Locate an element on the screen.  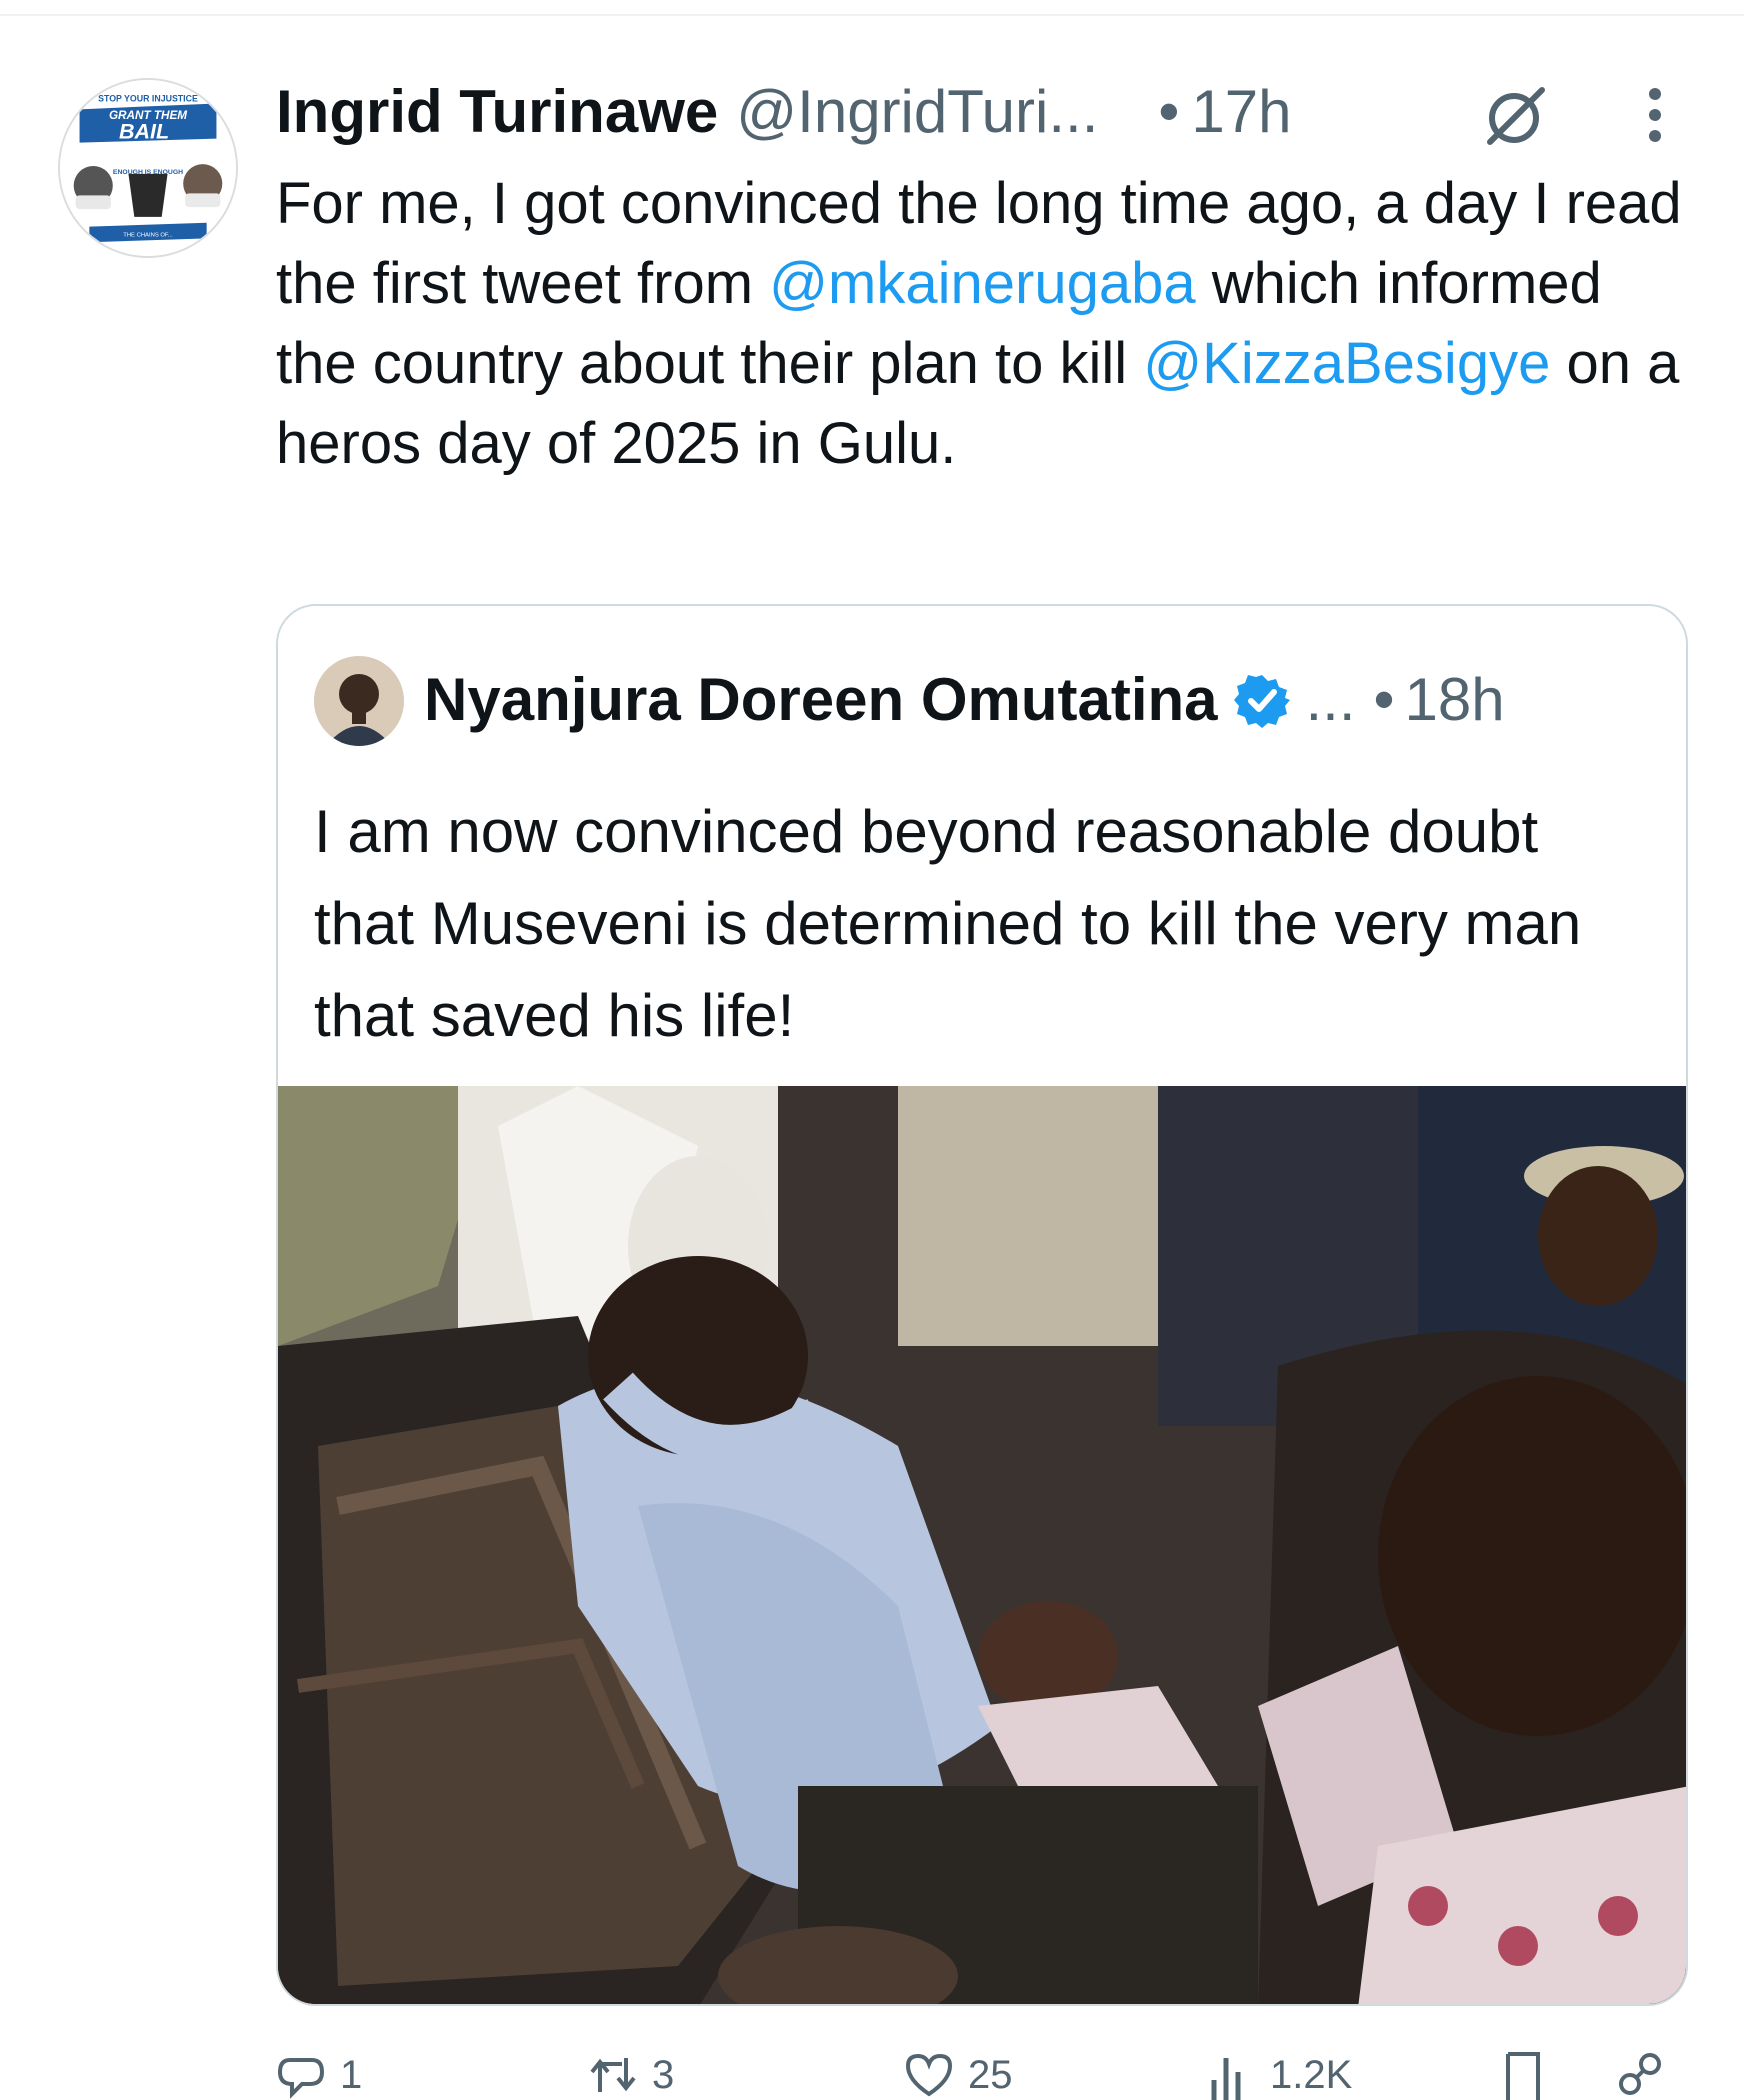
like-button: 25 is located at coordinates (958, 2075).